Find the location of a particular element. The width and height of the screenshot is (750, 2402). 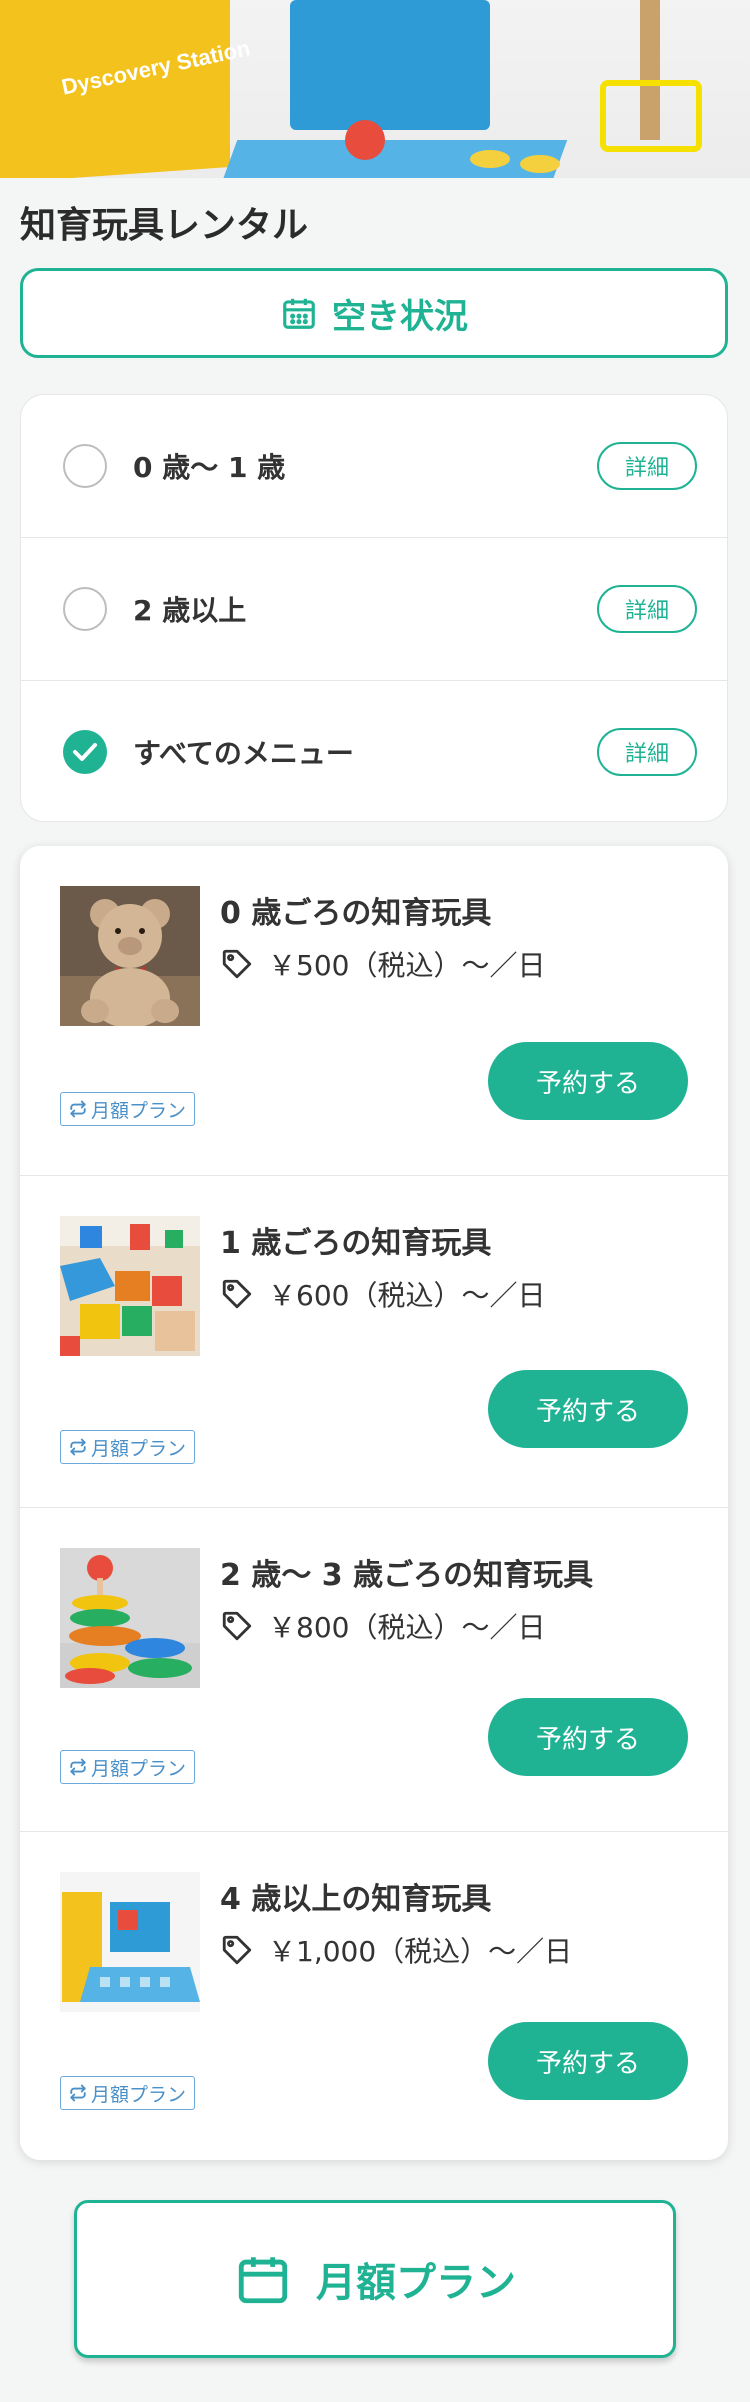

stacking-toy-thumbnail is located at coordinates (130, 1618).